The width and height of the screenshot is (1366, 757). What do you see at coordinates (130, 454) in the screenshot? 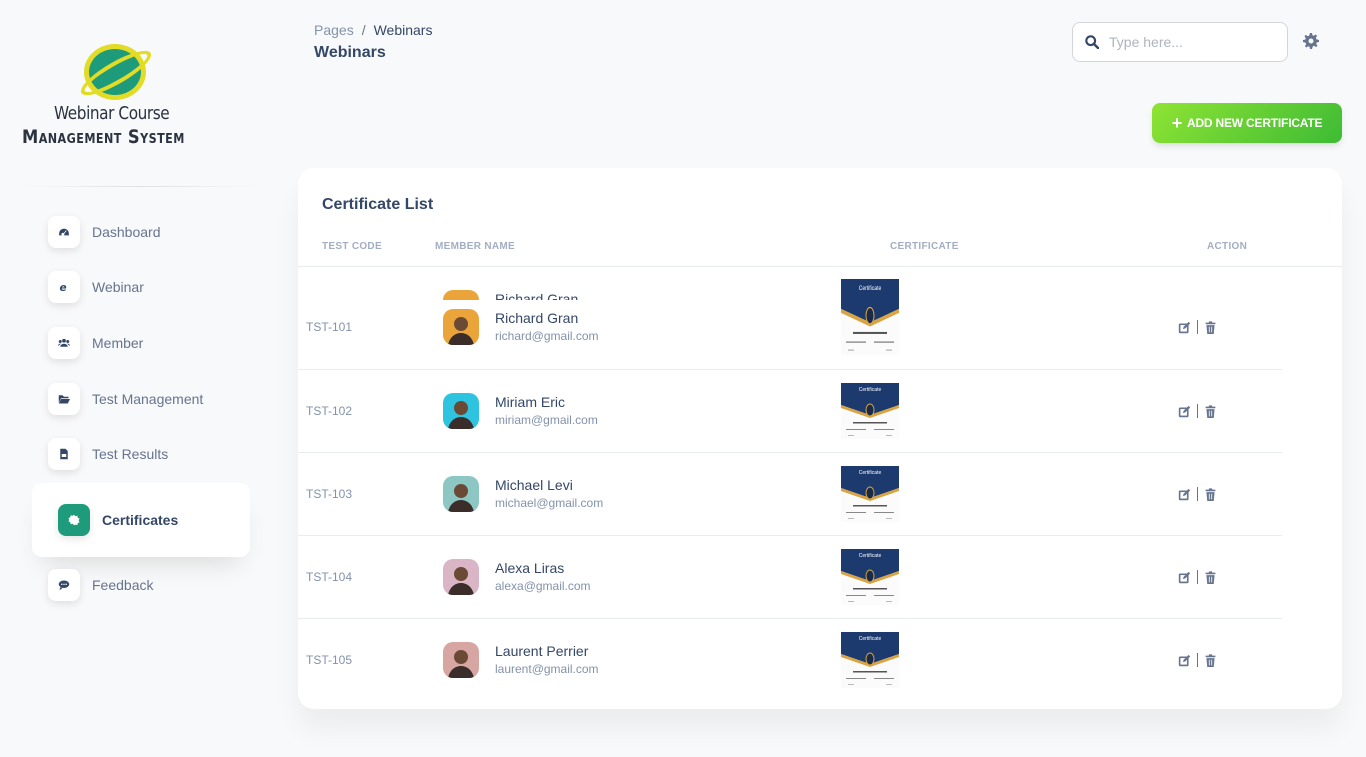
I see `sidebar-item-label: Test Results` at bounding box center [130, 454].